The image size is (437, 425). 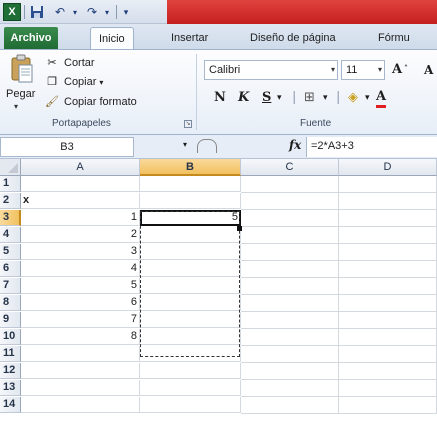 I want to click on cell-a5: 3, so click(x=80, y=252).